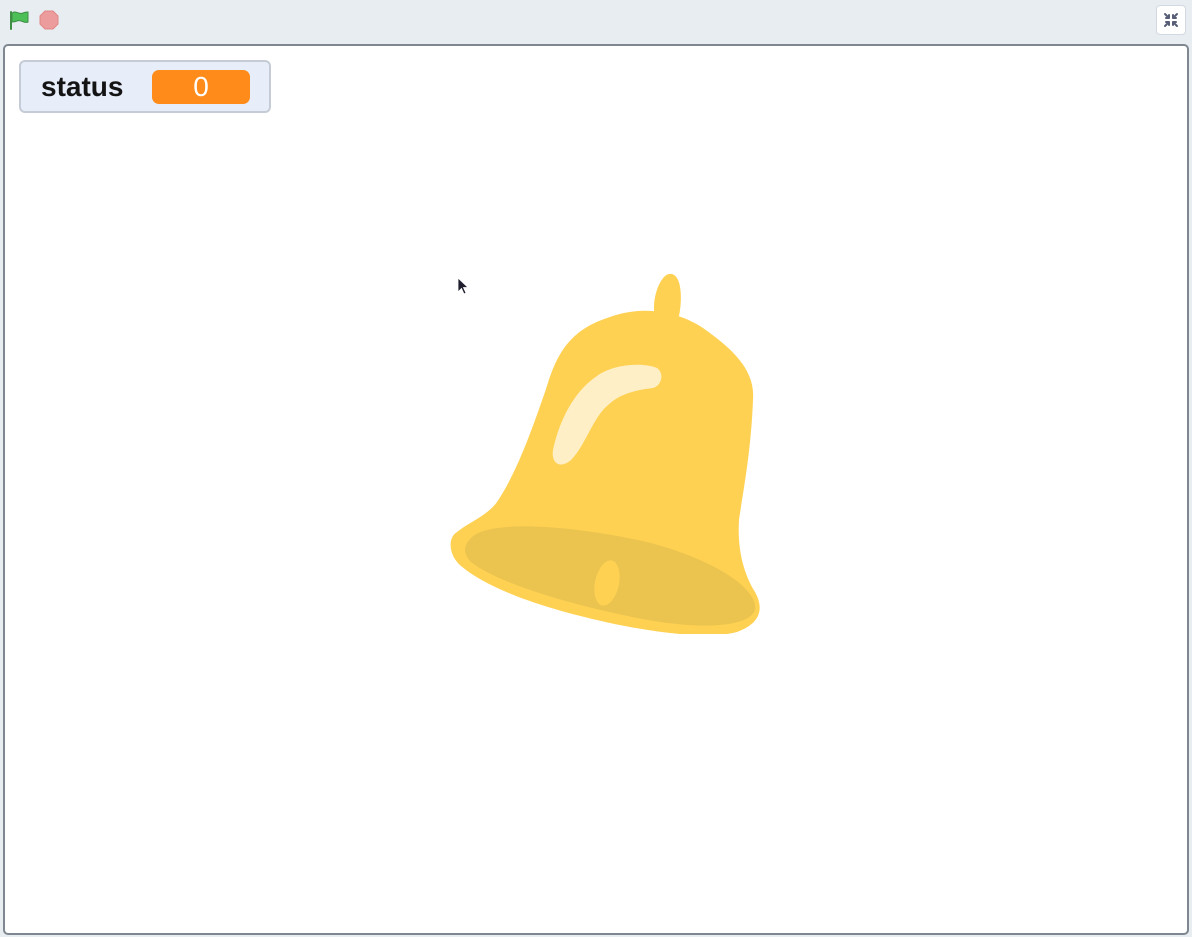 The width and height of the screenshot is (1192, 937). What do you see at coordinates (463, 286) in the screenshot?
I see `mouse-pointer-icon` at bounding box center [463, 286].